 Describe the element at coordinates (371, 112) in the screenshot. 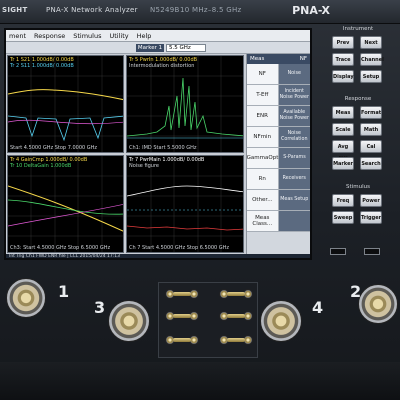

I see `format-key: Format` at that location.